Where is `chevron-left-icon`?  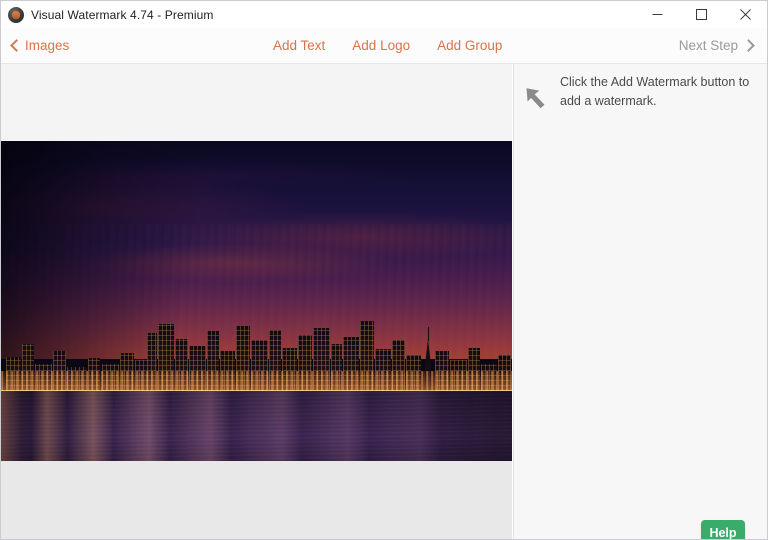
chevron-left-icon is located at coordinates (16, 45).